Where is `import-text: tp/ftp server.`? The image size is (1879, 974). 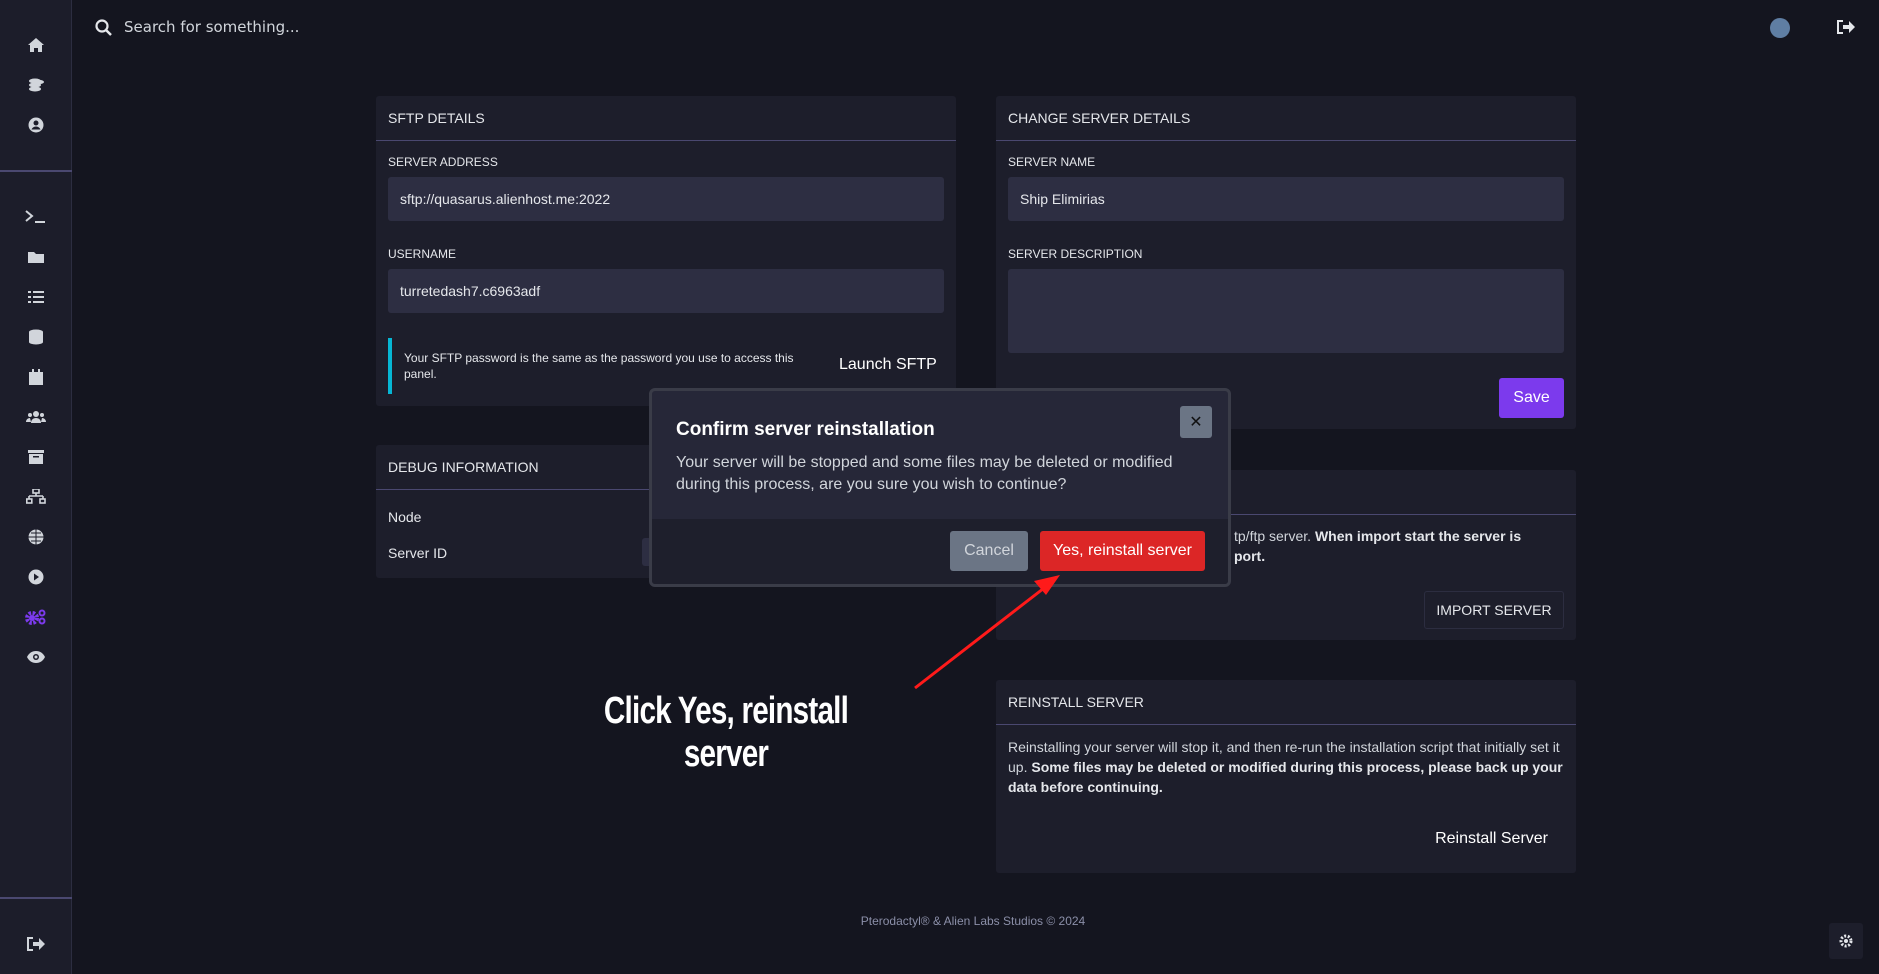 import-text: tp/ftp server. is located at coordinates (1274, 536).